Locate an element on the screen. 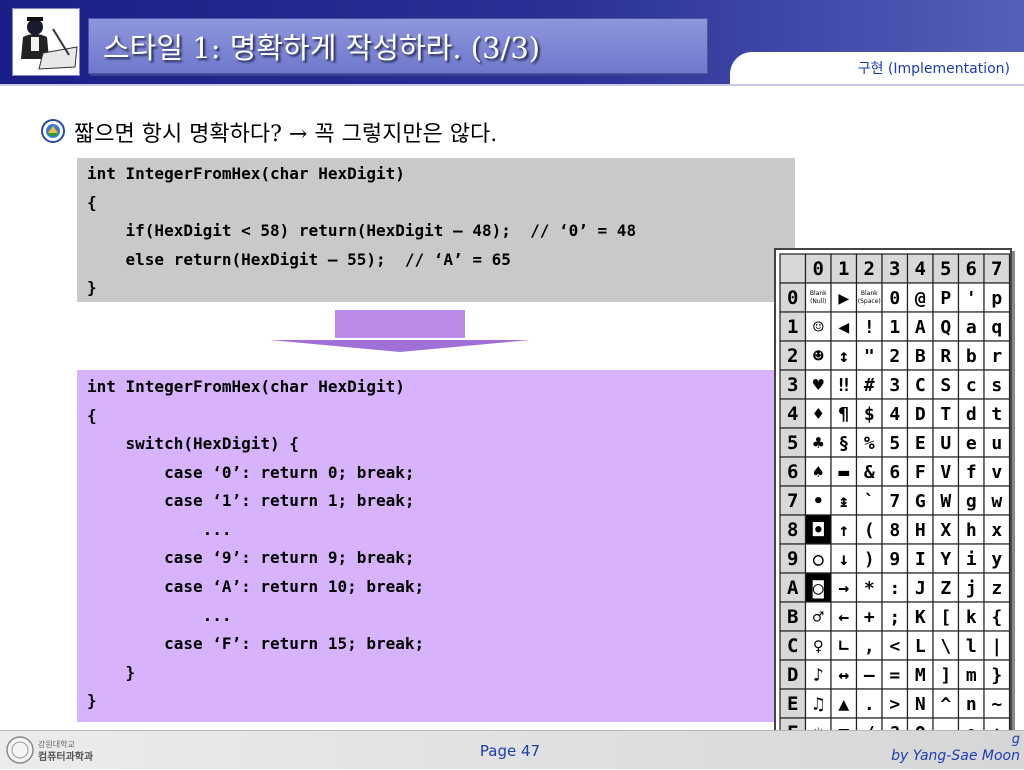  table-cell-text: \ is located at coordinates (945, 646).